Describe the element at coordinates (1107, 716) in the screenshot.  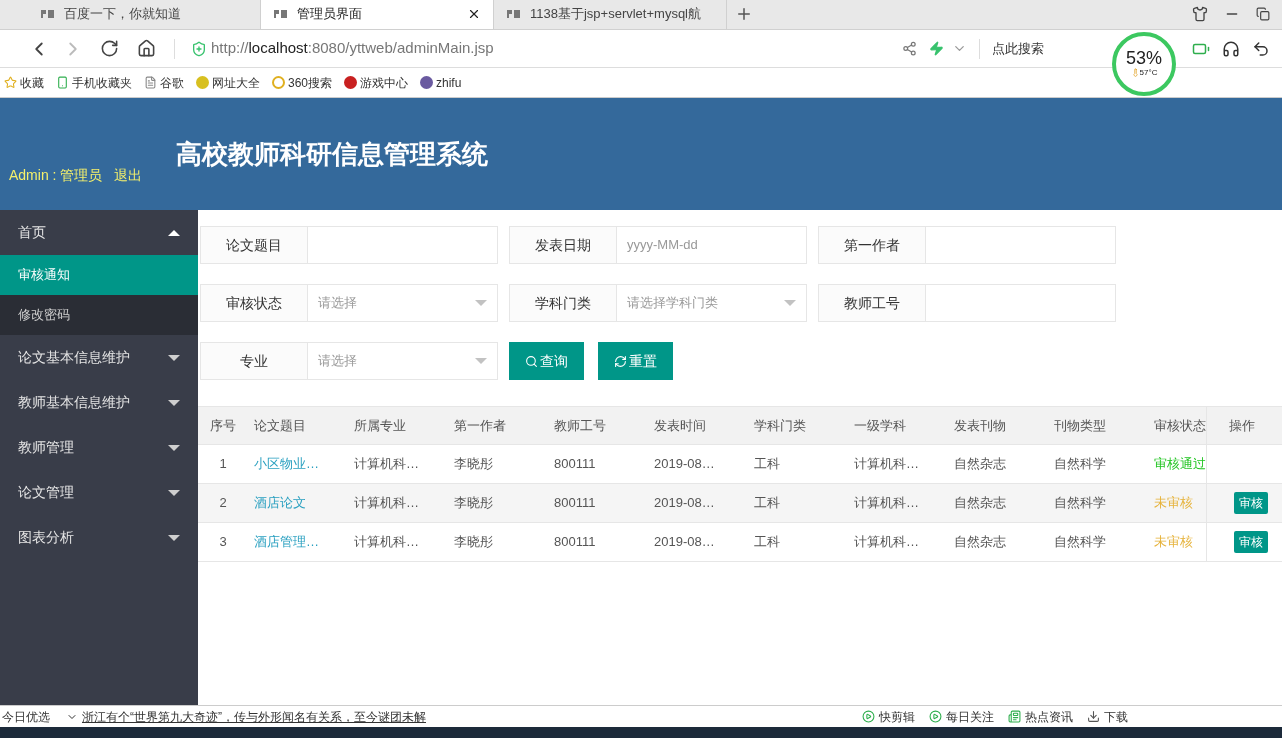
I see `status-bar-item: 下载` at that location.